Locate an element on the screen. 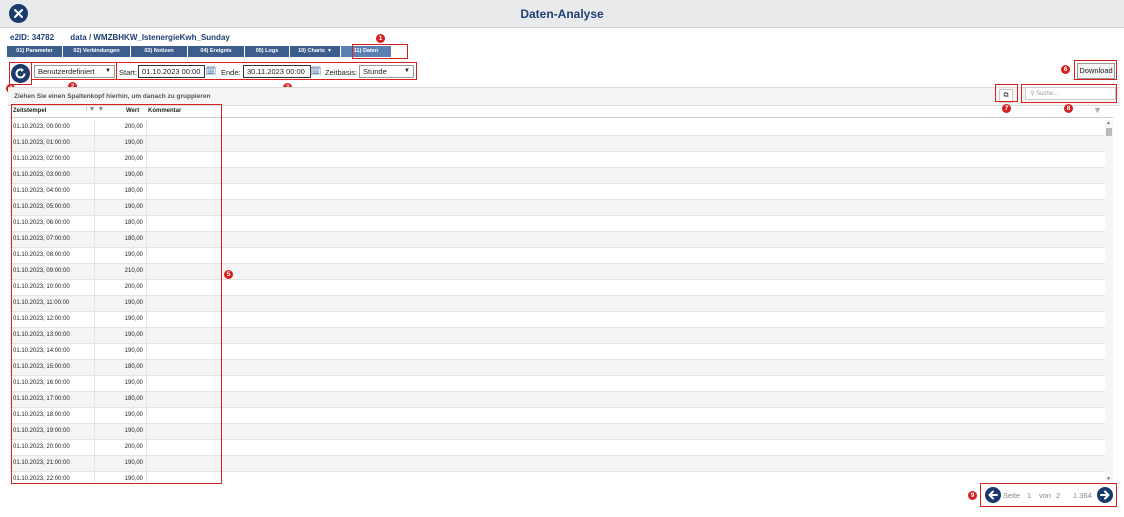 The image size is (1124, 517). scroll-thumb is located at coordinates (1109, 132).